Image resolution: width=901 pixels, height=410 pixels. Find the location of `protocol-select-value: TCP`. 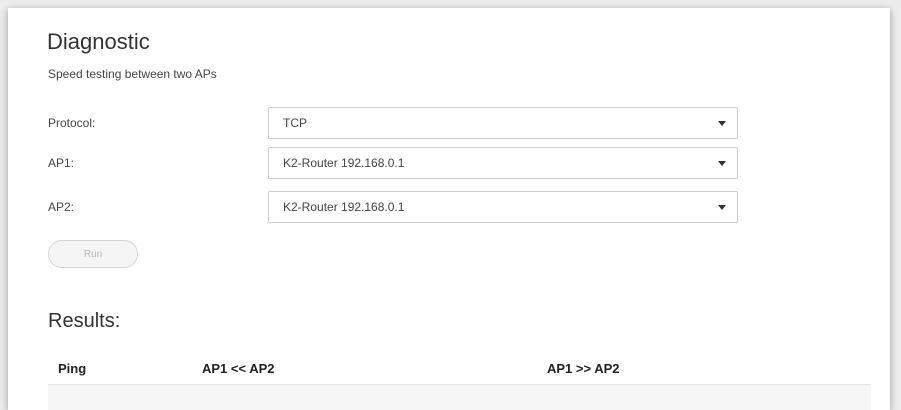

protocol-select-value: TCP is located at coordinates (295, 123).